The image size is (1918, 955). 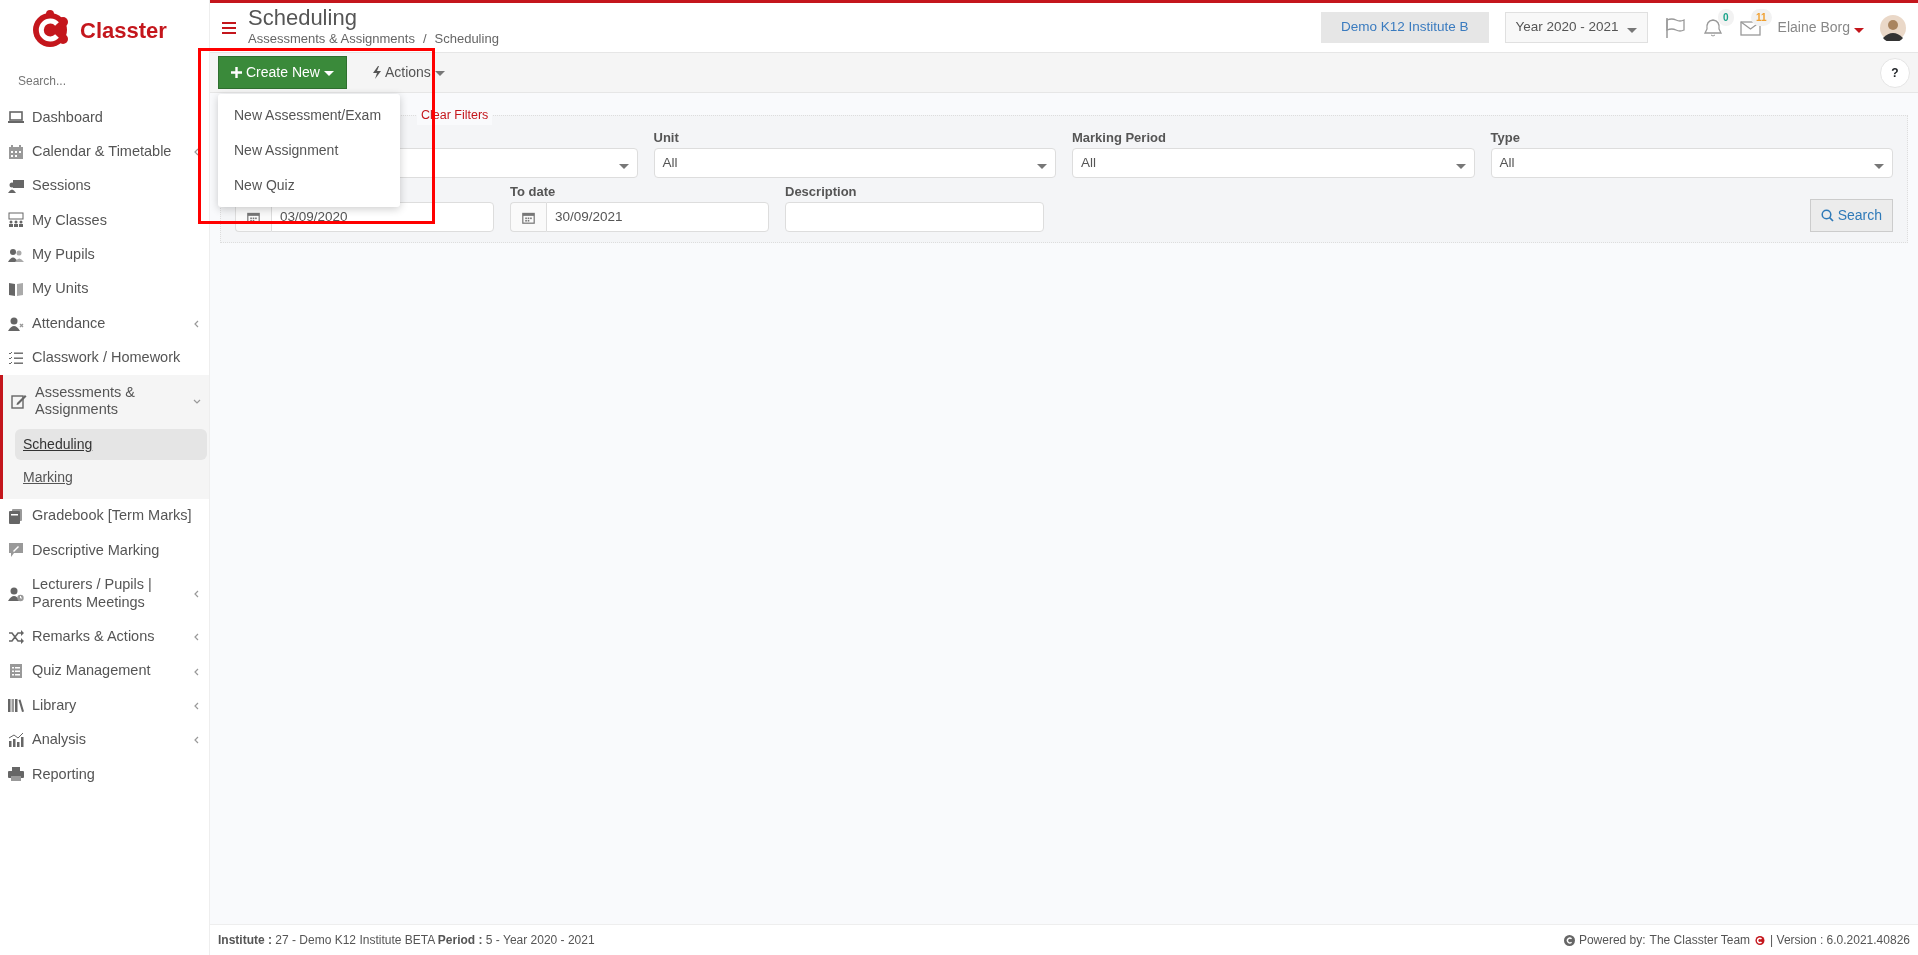 I want to click on sidebar-item: Descriptive Marking, so click(x=104, y=550).